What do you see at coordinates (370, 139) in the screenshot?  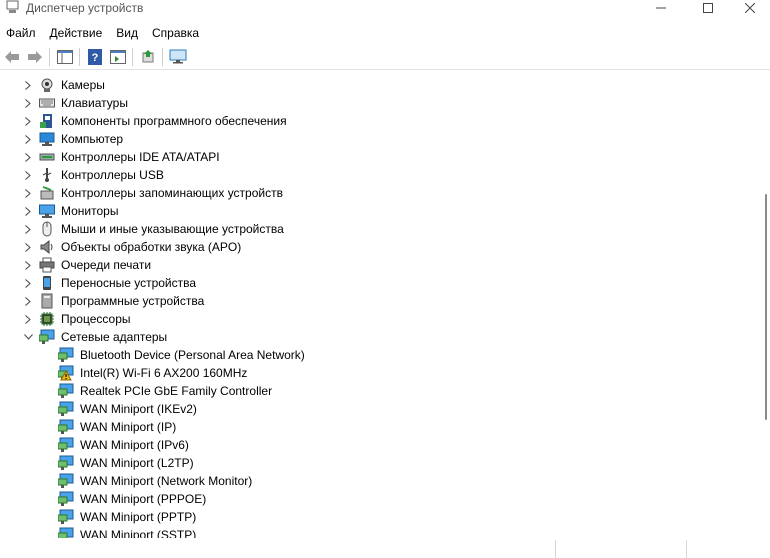 I see `tree-category-item: Компьютер` at bounding box center [370, 139].